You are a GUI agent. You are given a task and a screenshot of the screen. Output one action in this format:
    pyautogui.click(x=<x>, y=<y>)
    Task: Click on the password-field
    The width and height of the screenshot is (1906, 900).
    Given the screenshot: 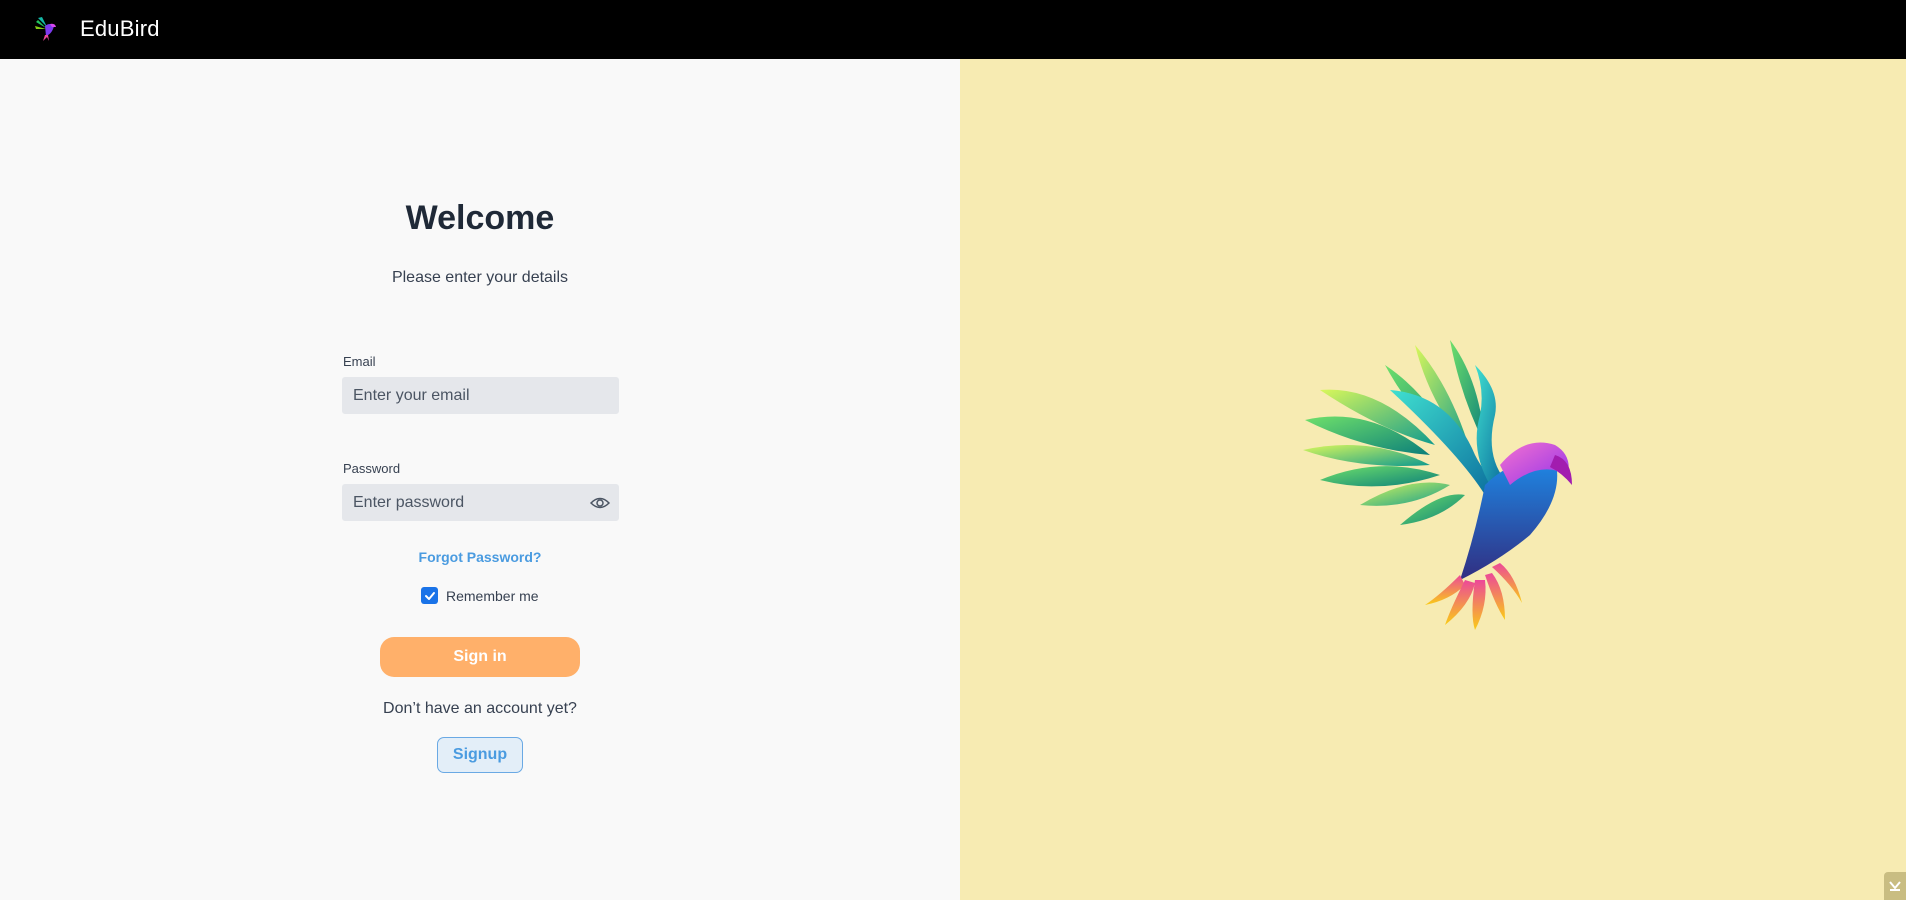 What is the action you would take?
    pyautogui.click(x=468, y=502)
    